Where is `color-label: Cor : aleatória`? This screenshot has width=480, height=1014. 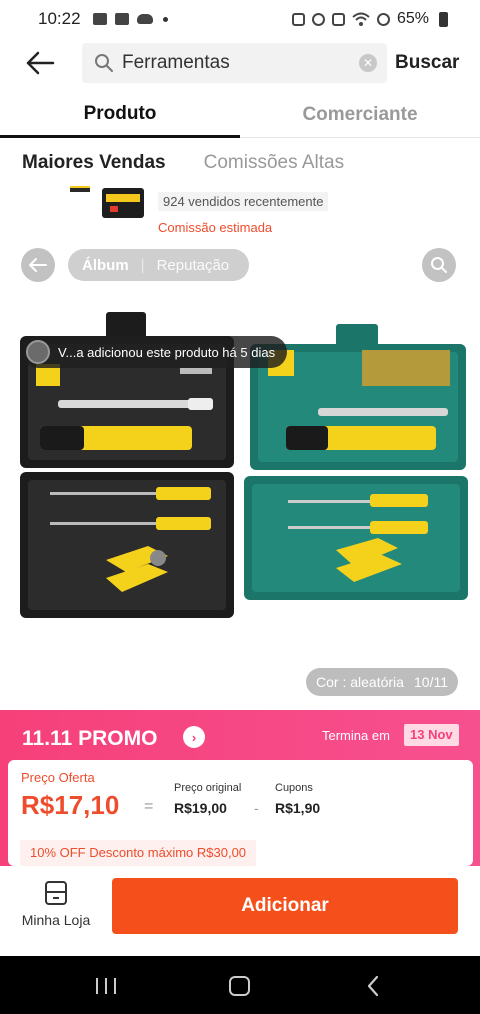
color-label: Cor : aleatória is located at coordinates (360, 682).